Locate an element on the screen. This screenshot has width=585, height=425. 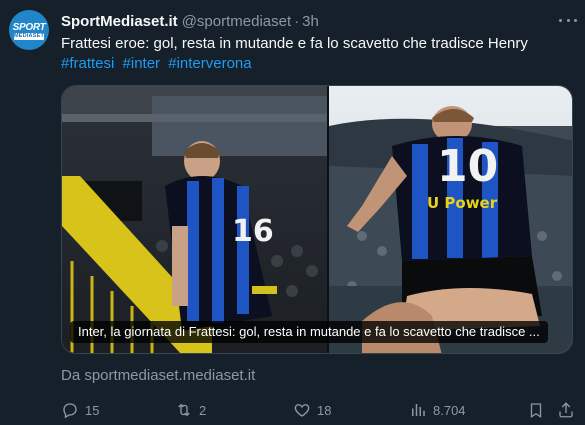
repost-count: 2 is located at coordinates (203, 410).